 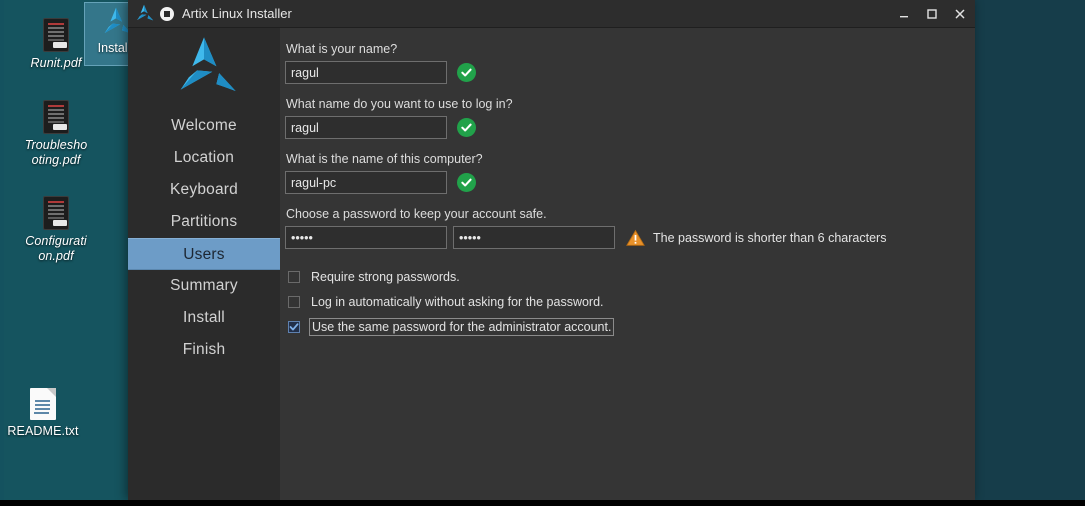 What do you see at coordinates (366, 72) in the screenshot?
I see `full-name-input` at bounding box center [366, 72].